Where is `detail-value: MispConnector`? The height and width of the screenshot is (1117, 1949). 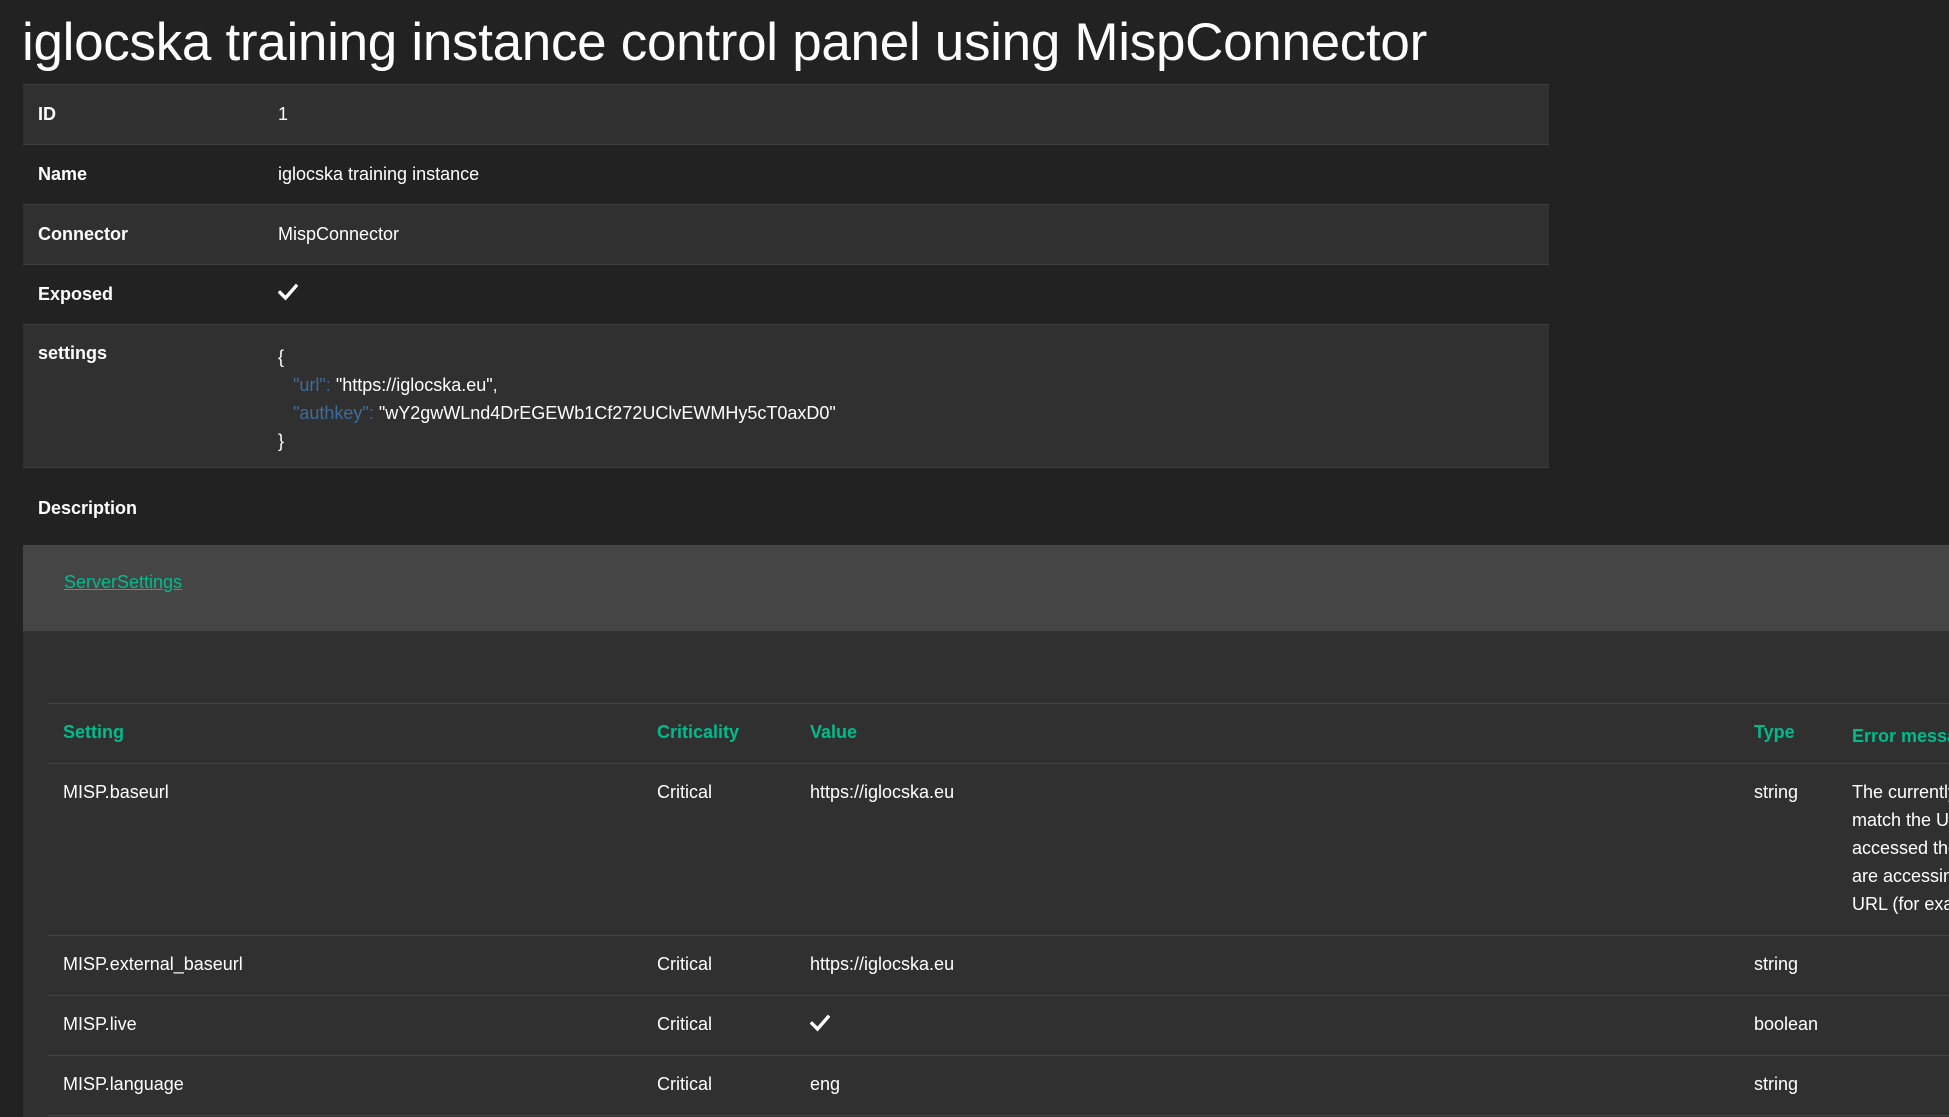
detail-value: MispConnector is located at coordinates (339, 234).